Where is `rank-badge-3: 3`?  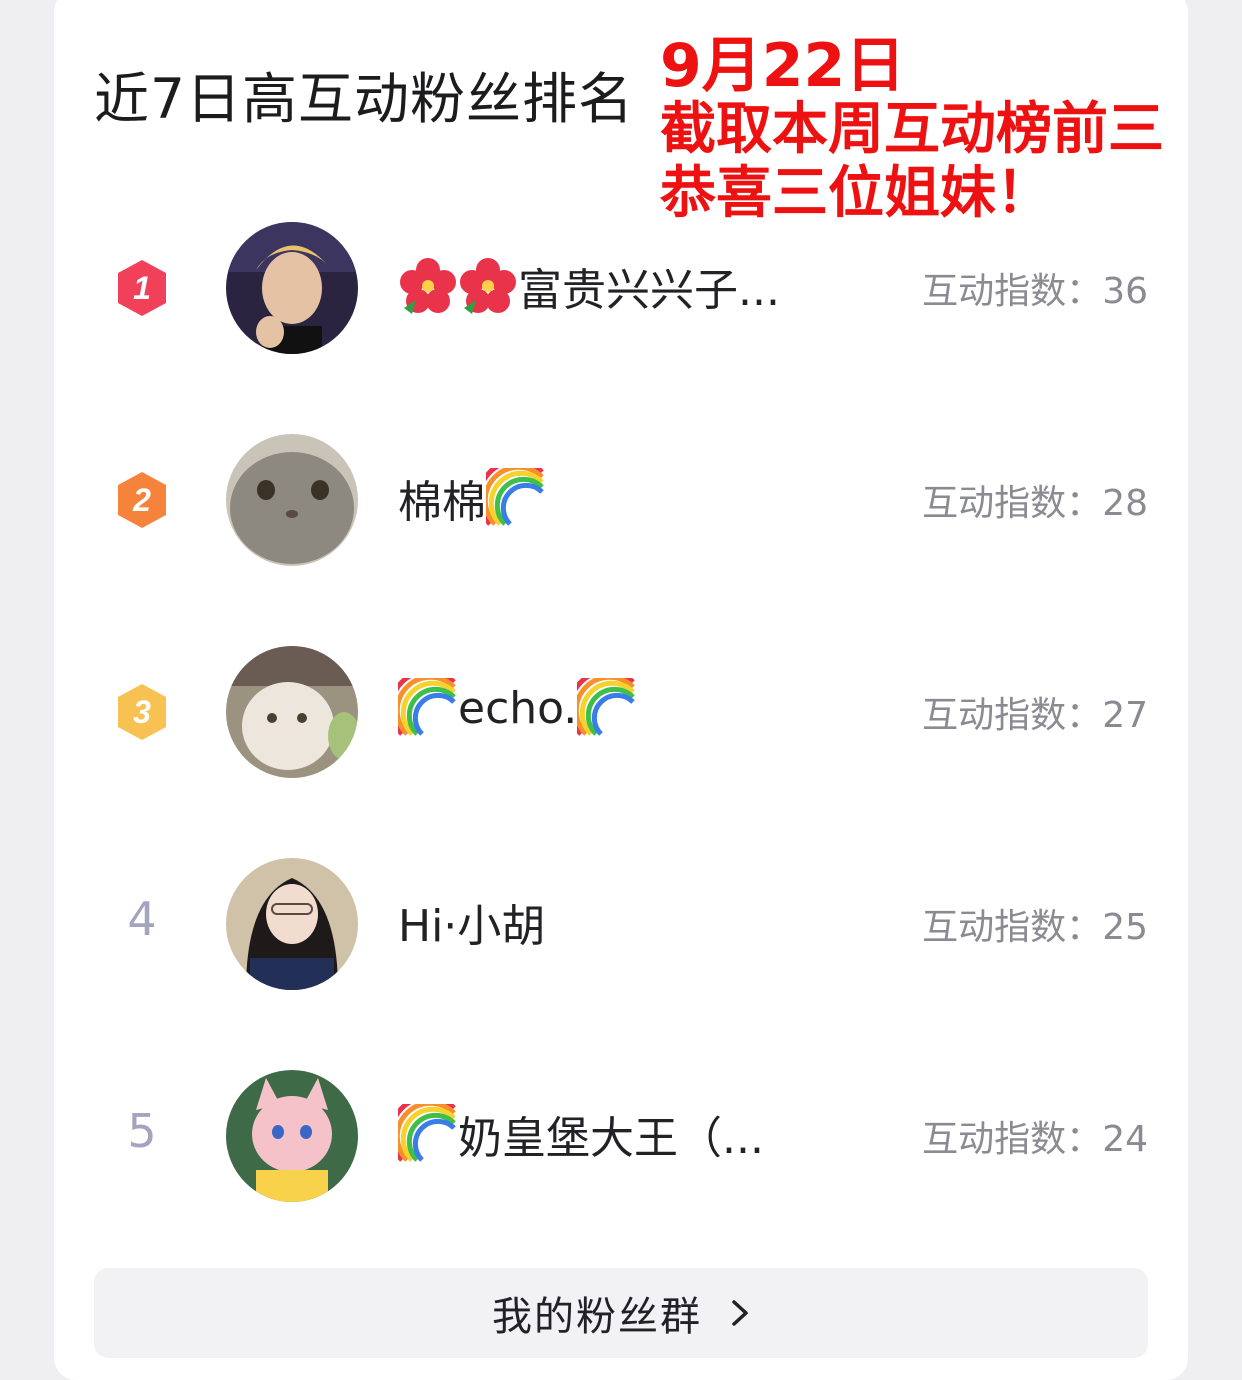
rank-badge-3: 3 is located at coordinates (142, 712).